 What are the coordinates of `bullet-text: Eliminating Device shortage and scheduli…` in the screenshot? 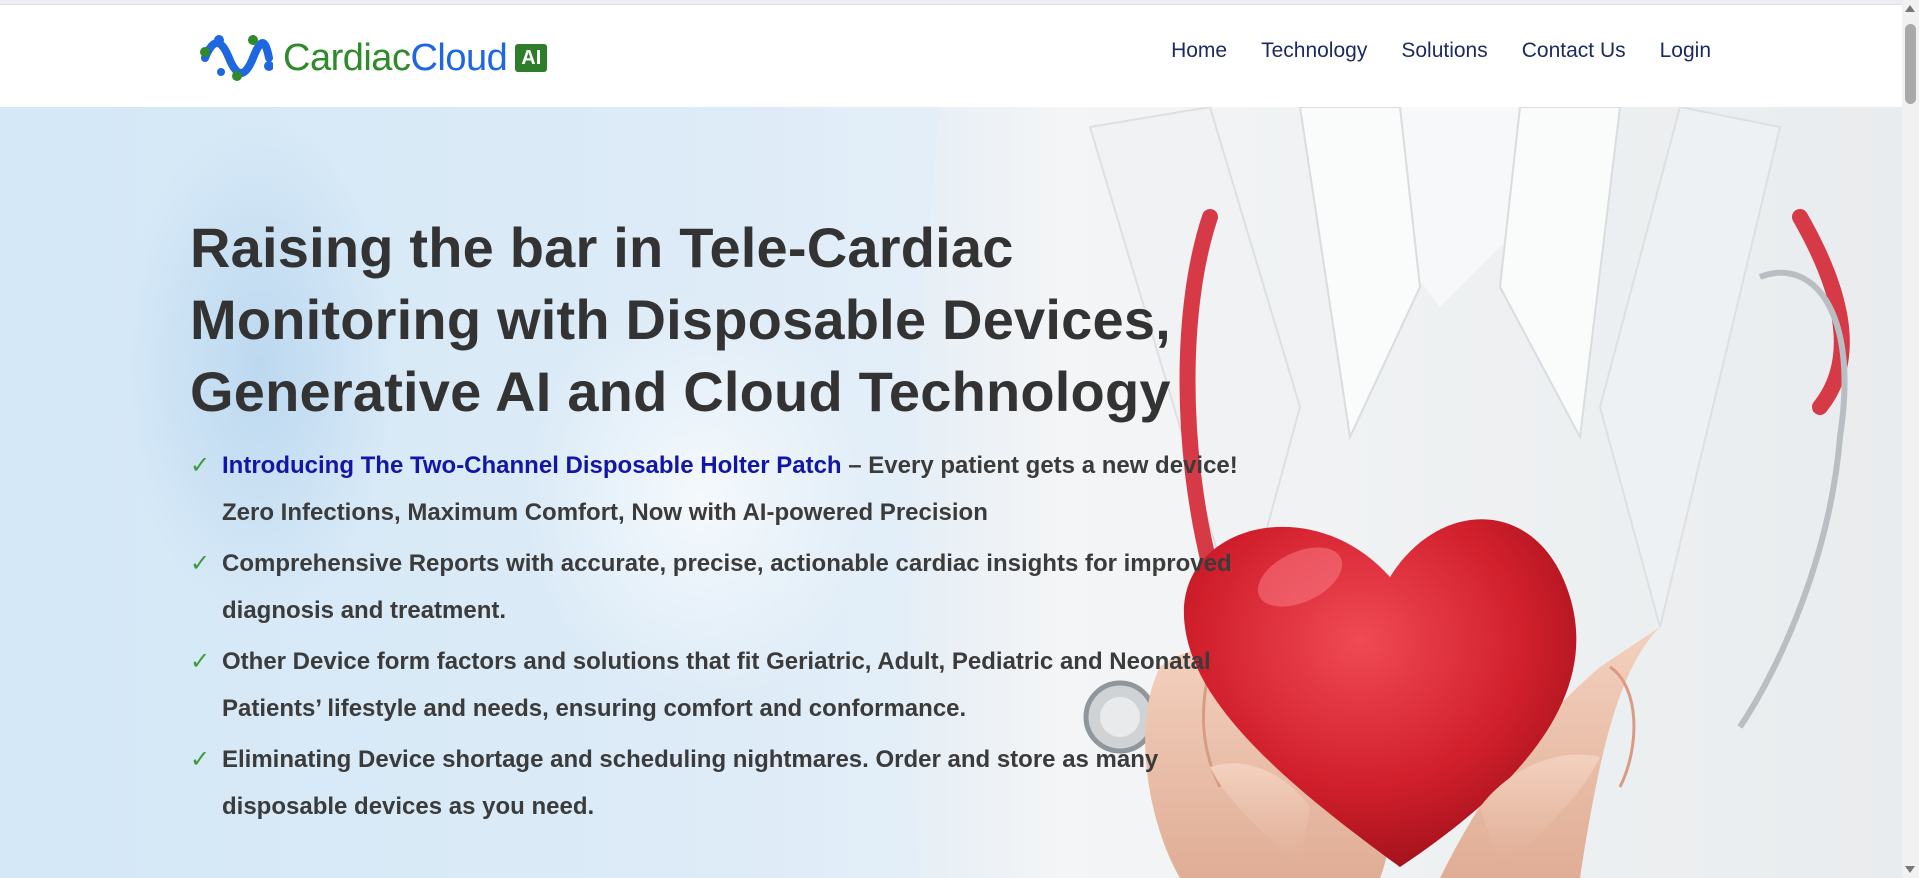 It's located at (690, 783).